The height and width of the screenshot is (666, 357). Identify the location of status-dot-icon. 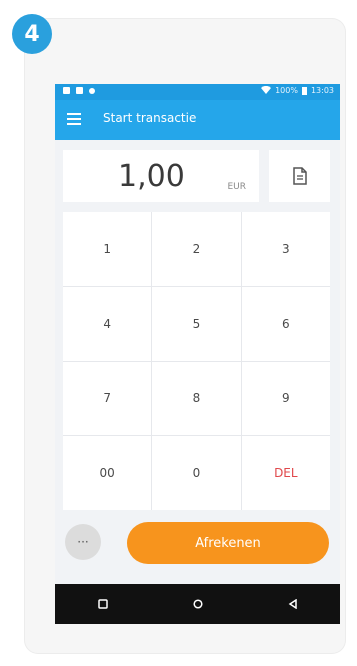
(92, 90).